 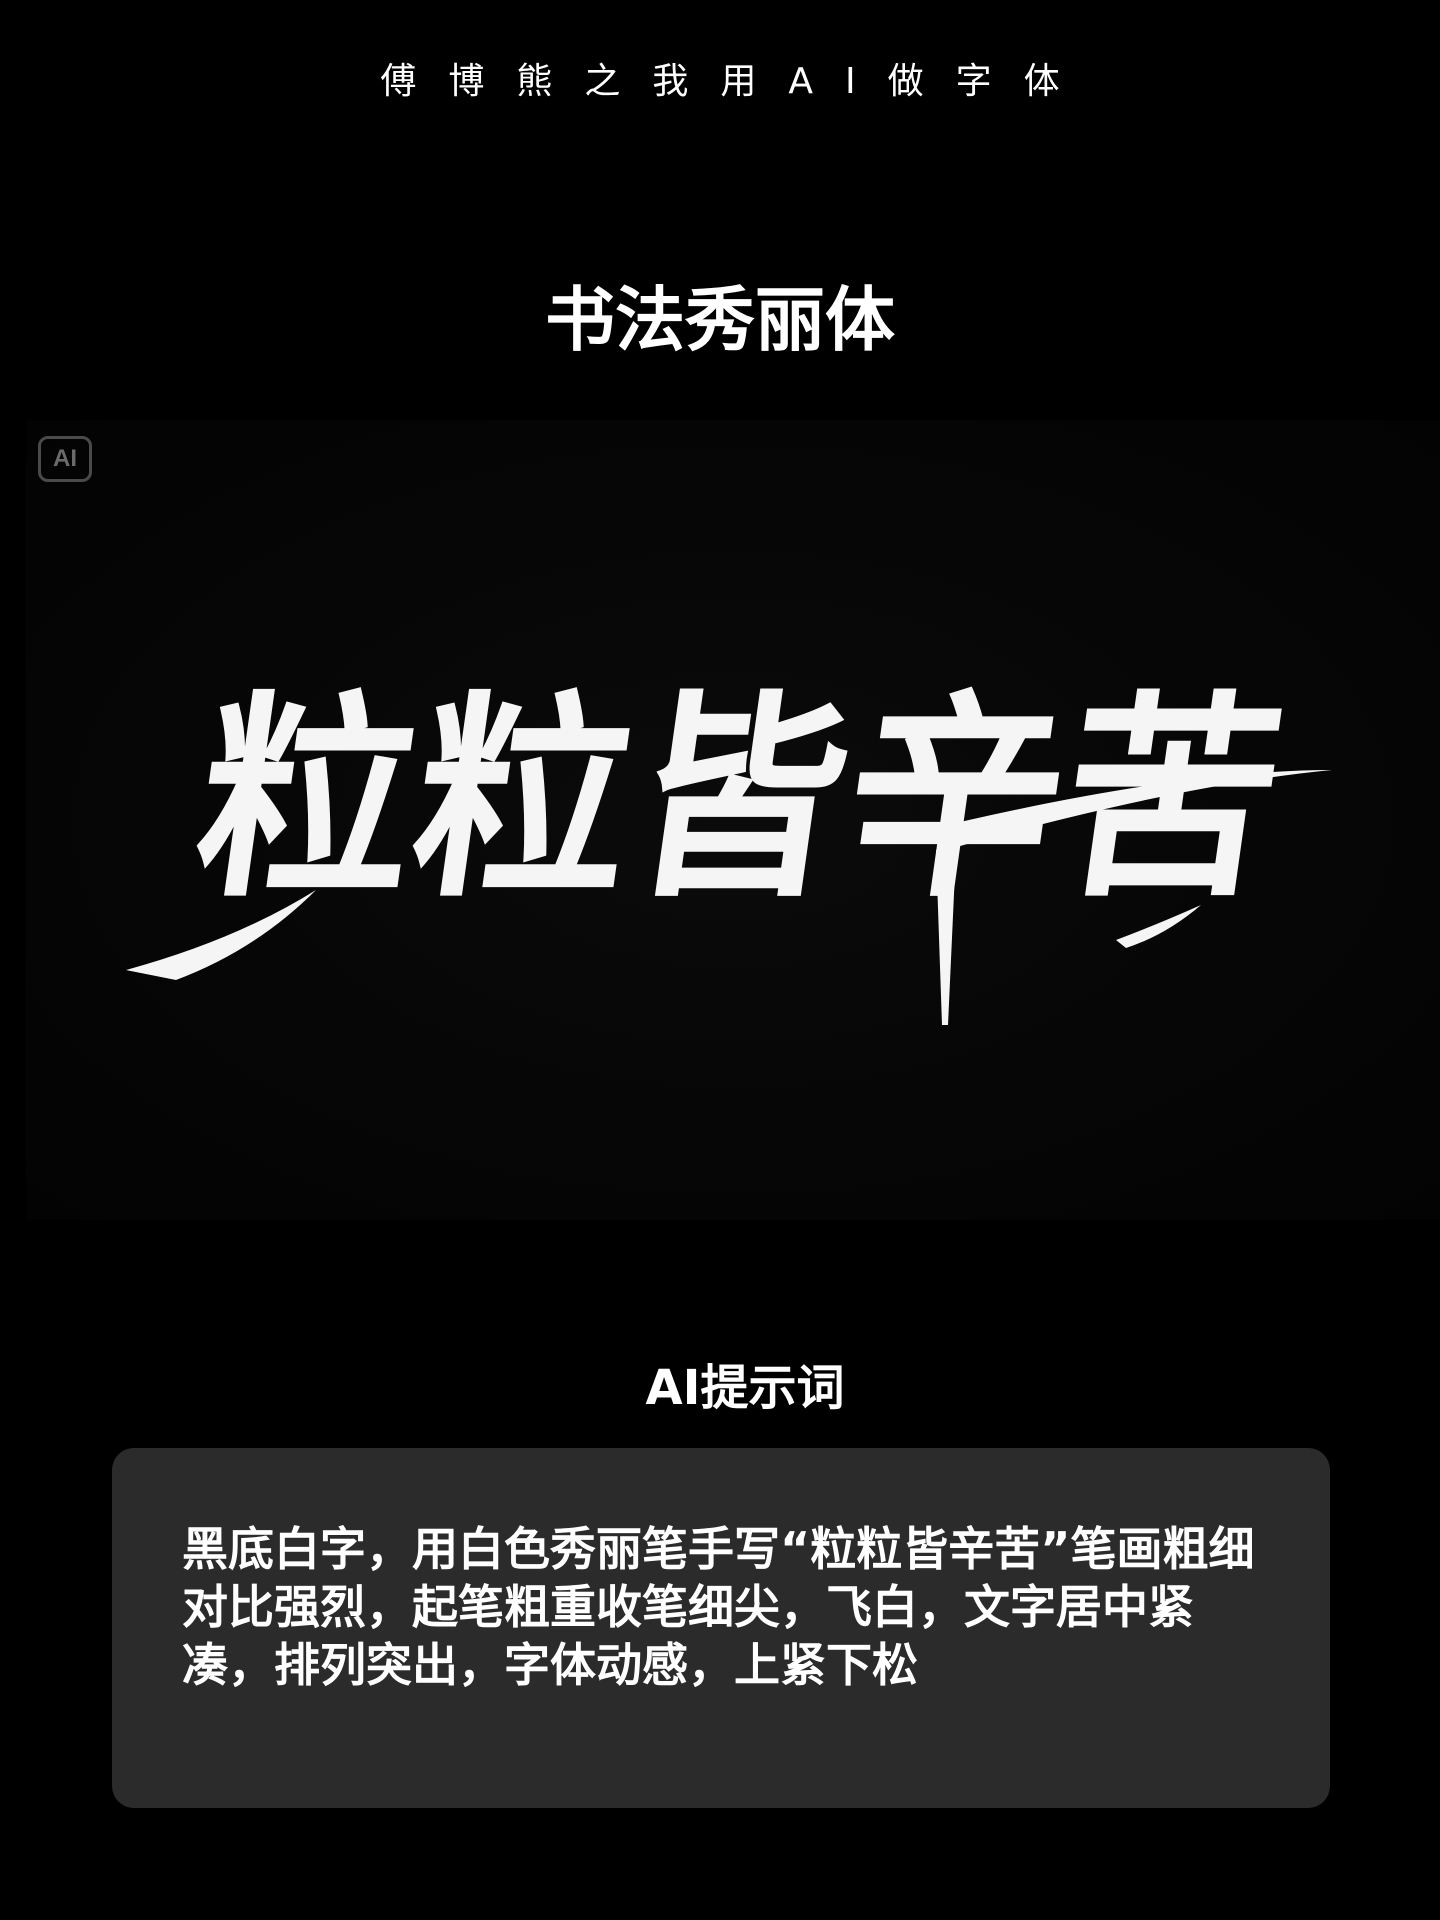 What do you see at coordinates (736, 81) in the screenshot?
I see `series-title: 傅博熊之我用AI做字体` at bounding box center [736, 81].